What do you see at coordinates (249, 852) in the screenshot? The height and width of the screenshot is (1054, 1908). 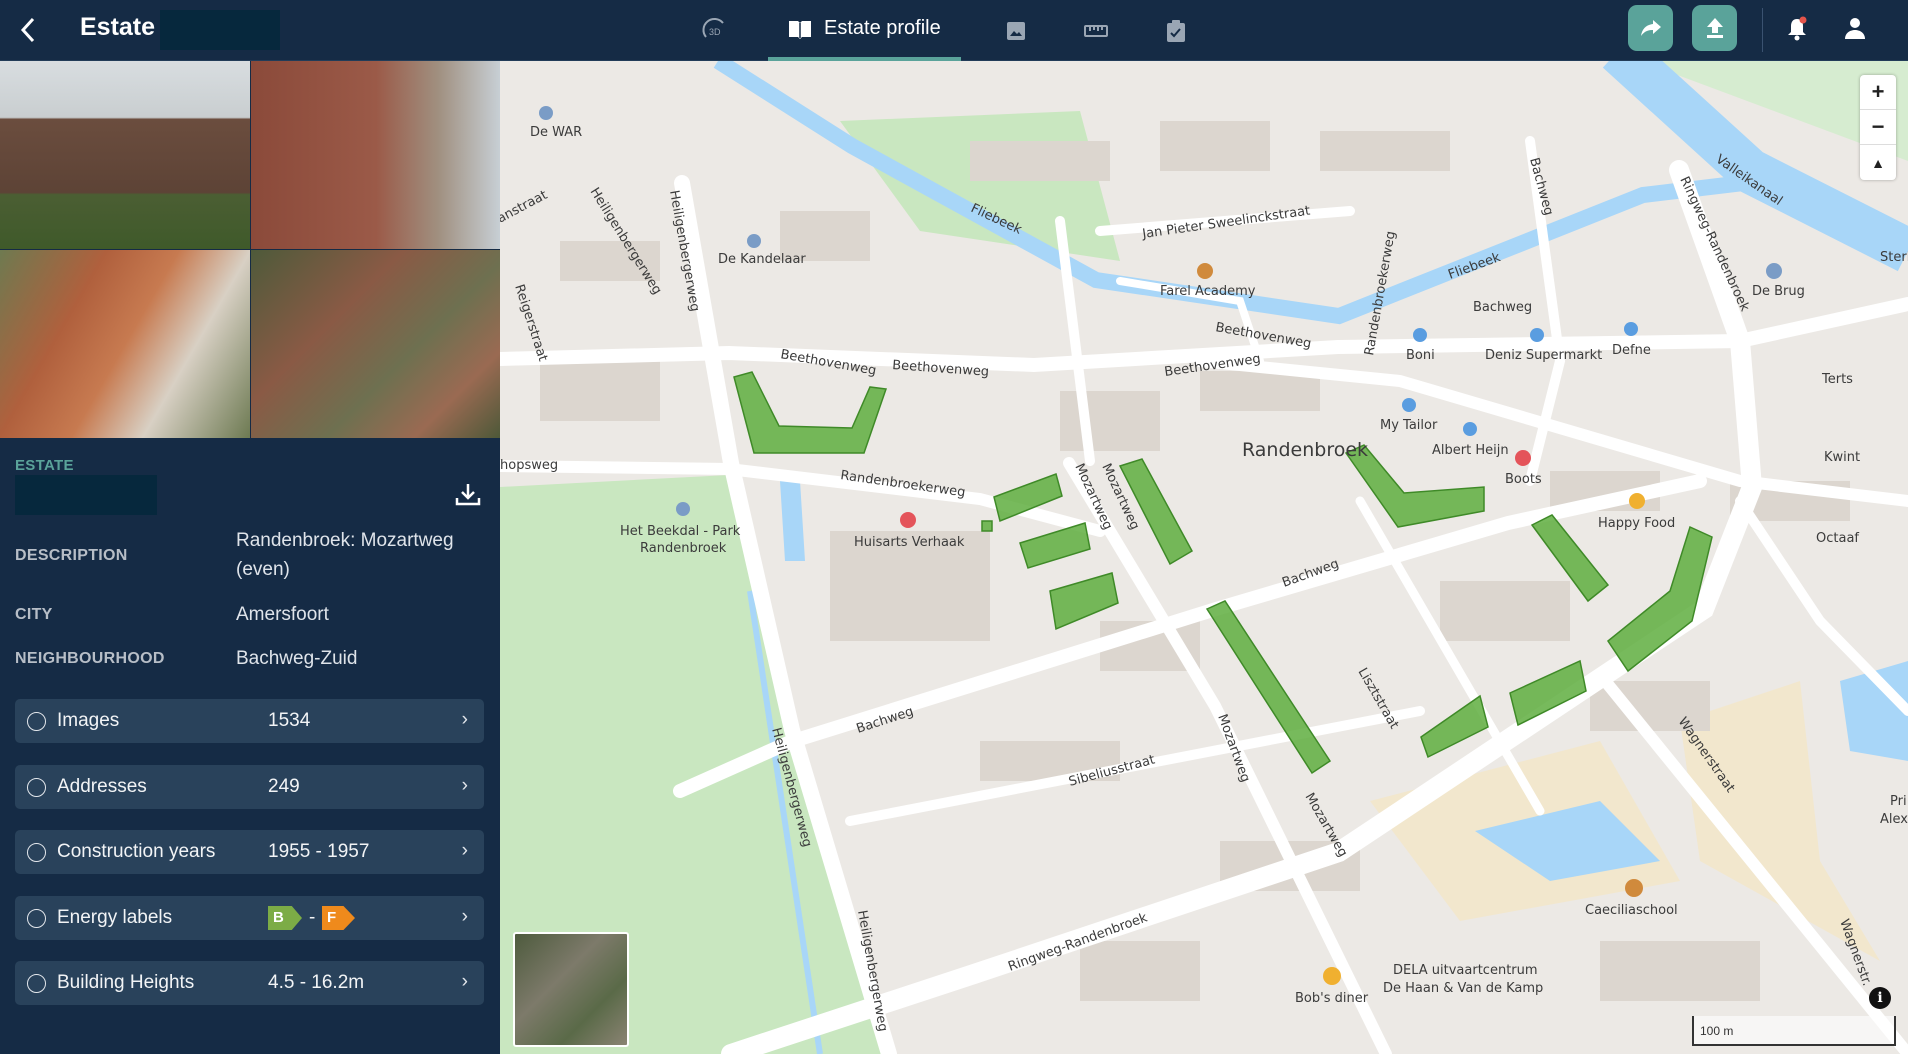 I see `construction-years-card: Construction years 1955 - 1957 ›` at bounding box center [249, 852].